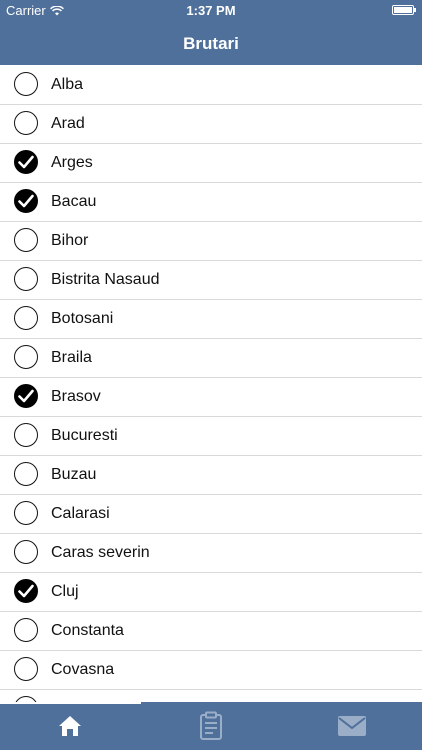 The height and width of the screenshot is (750, 422). I want to click on list-item: Botosani, so click(211, 319).